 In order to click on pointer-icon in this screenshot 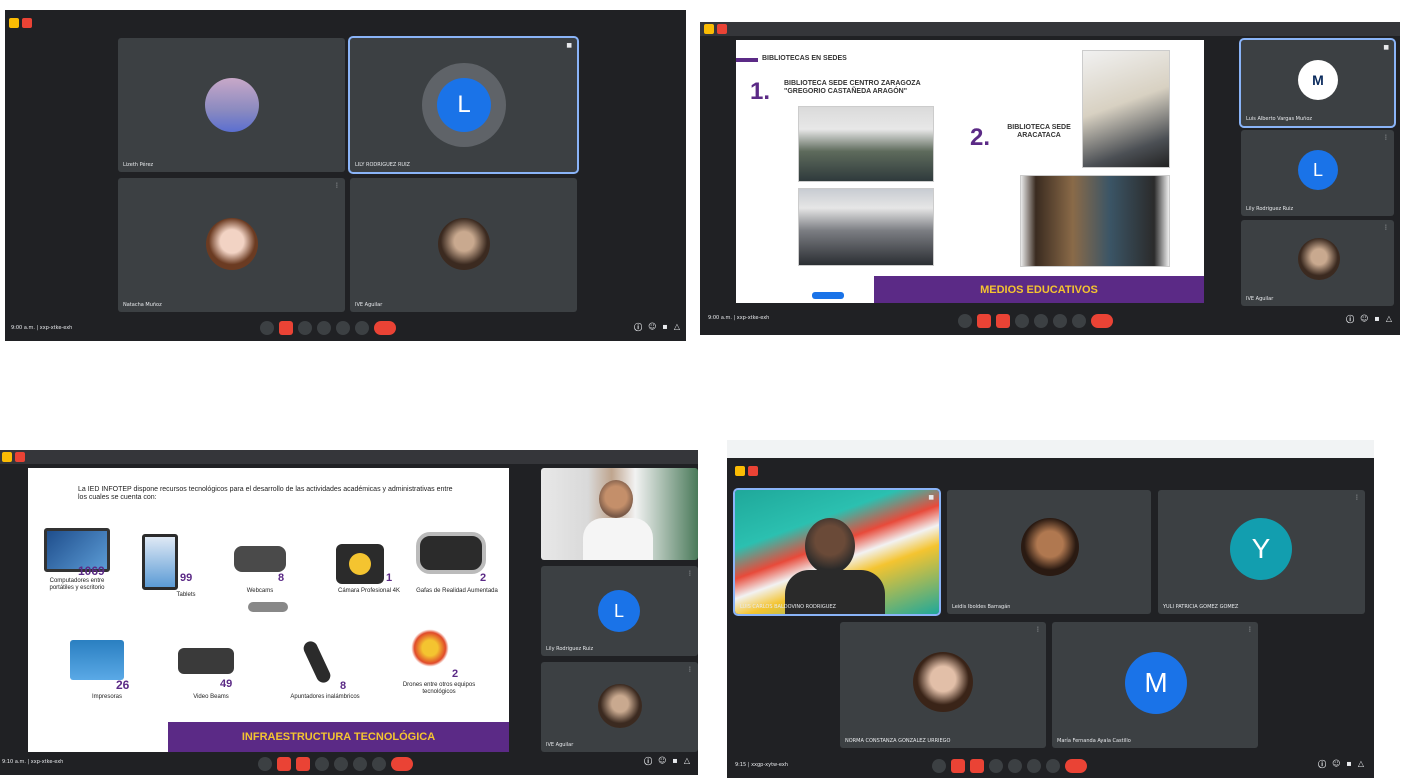, I will do `click(317, 662)`.